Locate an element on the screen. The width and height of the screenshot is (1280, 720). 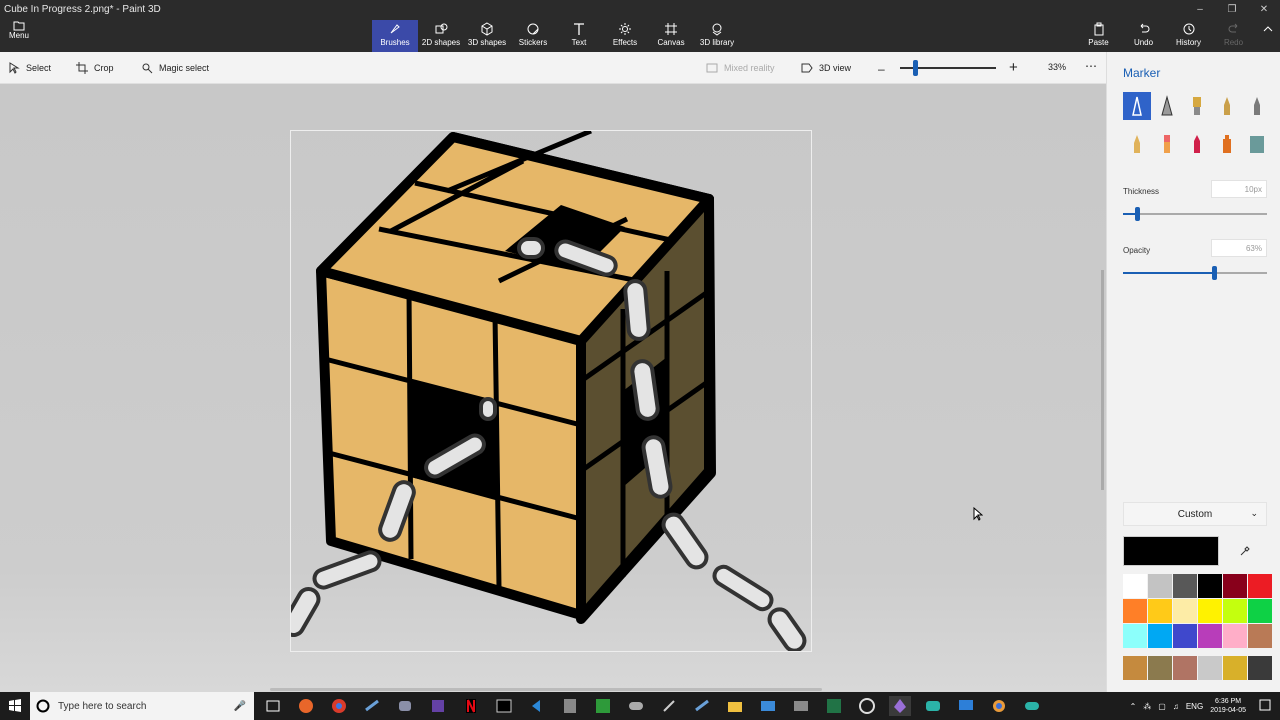
horizontal-scrollbar is located at coordinates (546, 689).